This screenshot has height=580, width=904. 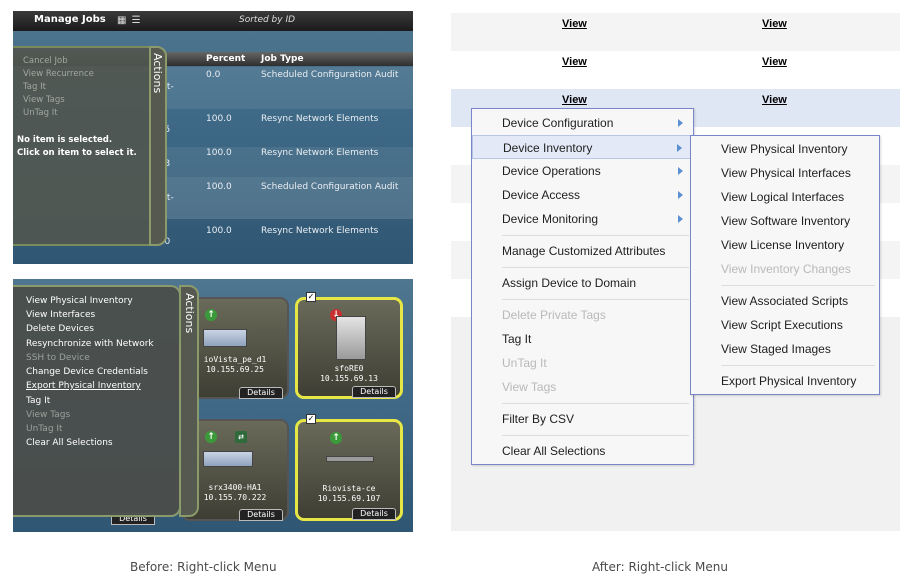 I want to click on col-percent: Percent, so click(x=225, y=59).